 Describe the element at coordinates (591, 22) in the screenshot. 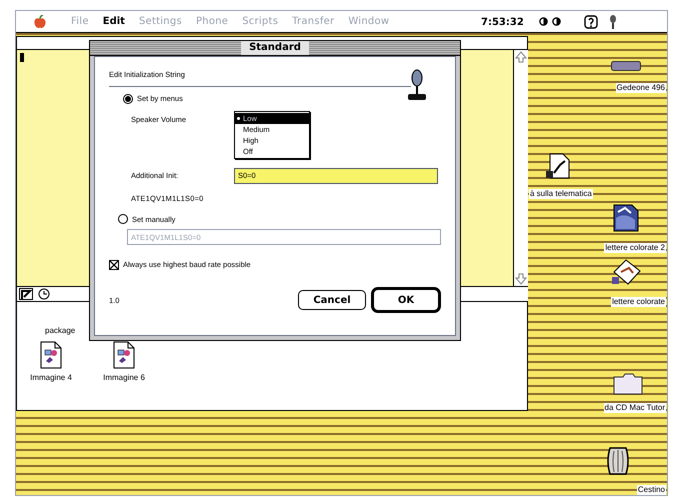

I see `help-icon` at that location.